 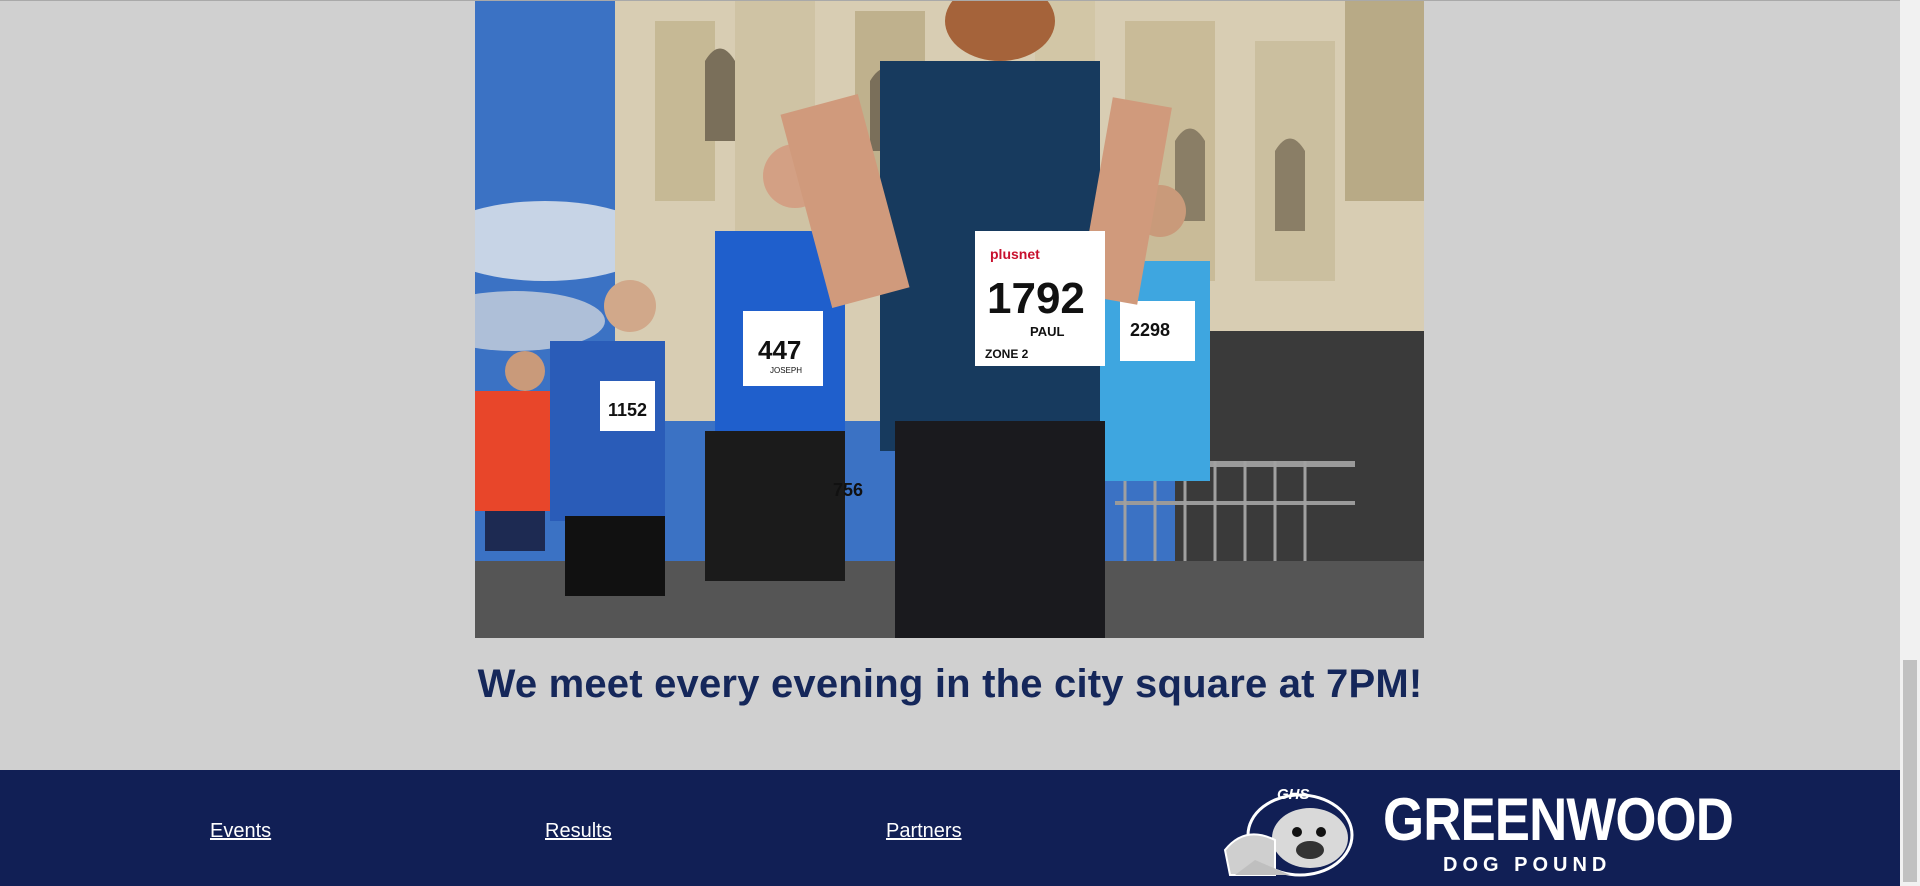 I want to click on bib-number-4: 2298, so click(x=1150, y=330).